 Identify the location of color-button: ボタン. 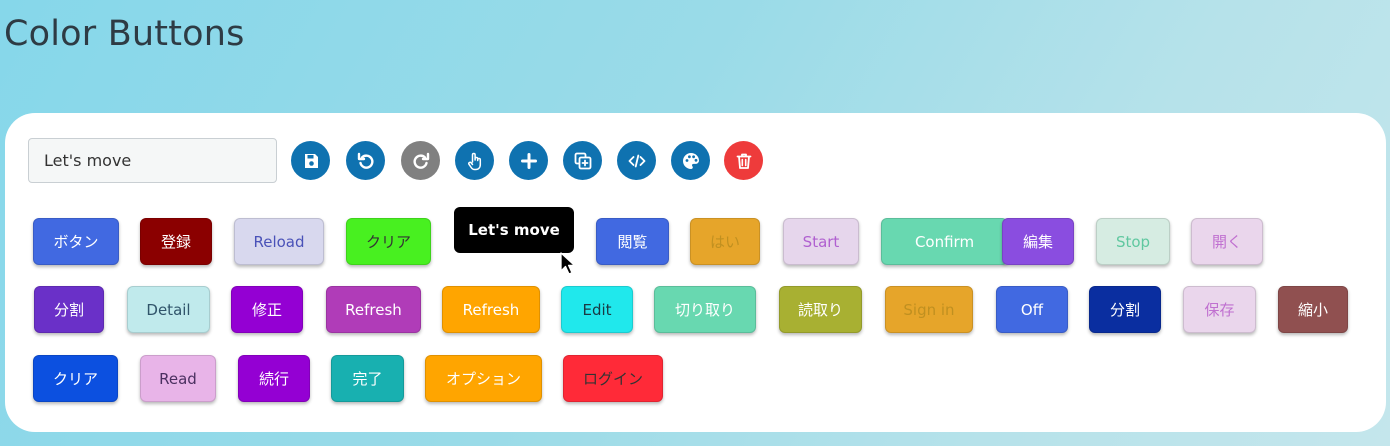
(76, 241).